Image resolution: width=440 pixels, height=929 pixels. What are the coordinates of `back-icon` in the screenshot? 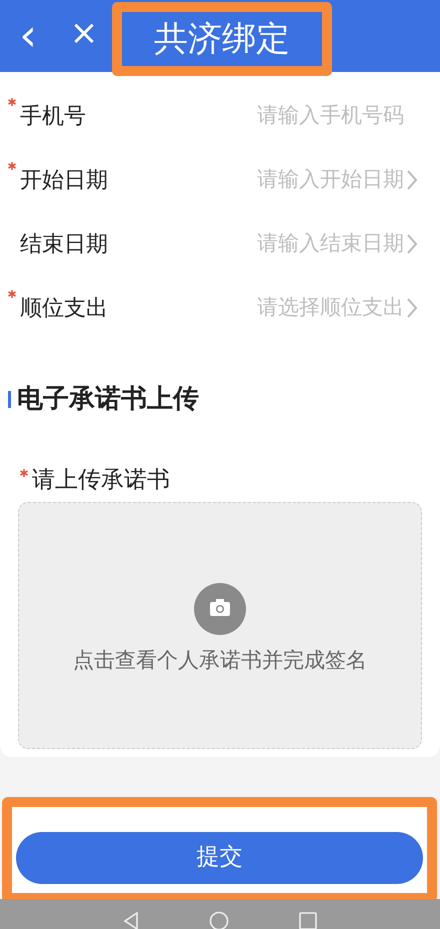 It's located at (131, 919).